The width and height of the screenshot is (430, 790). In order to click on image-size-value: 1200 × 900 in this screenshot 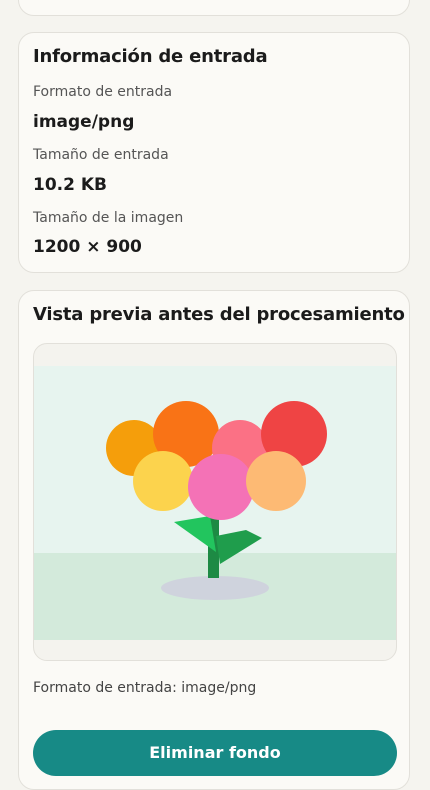, I will do `click(87, 247)`.